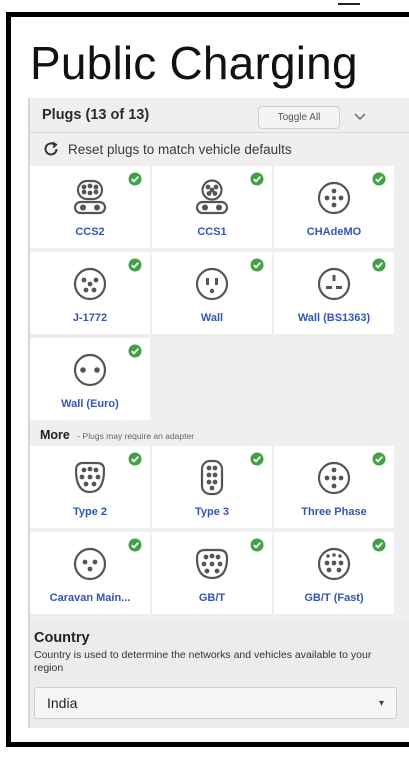  I want to click on plug-label: CCS1, so click(212, 232).